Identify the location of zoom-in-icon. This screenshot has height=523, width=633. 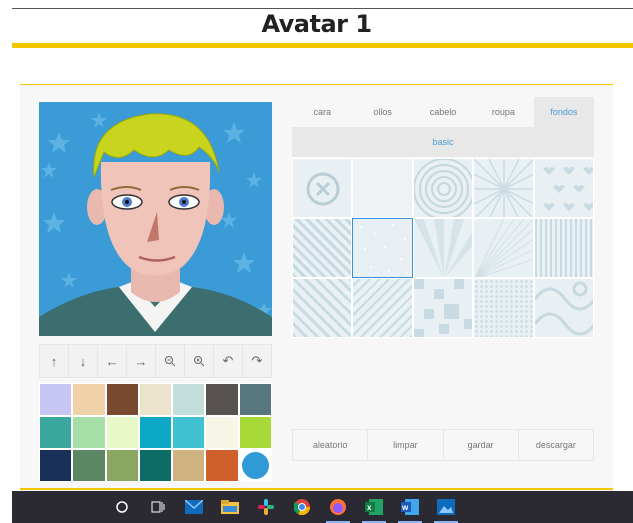
(199, 361).